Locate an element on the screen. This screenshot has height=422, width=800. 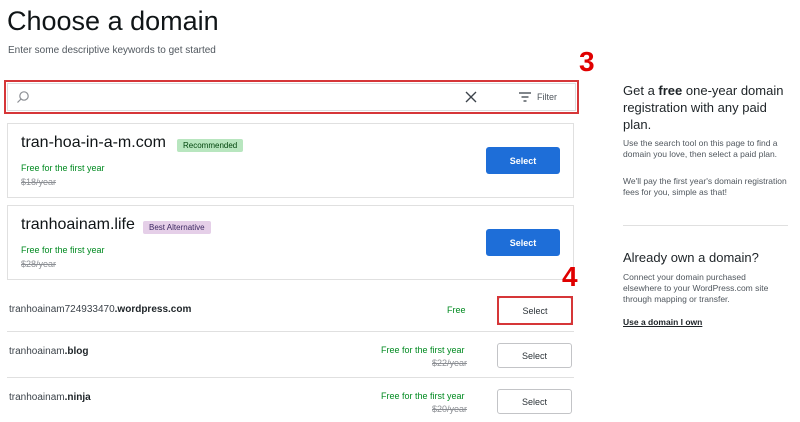
featured-price: $28/year is located at coordinates (39, 264).